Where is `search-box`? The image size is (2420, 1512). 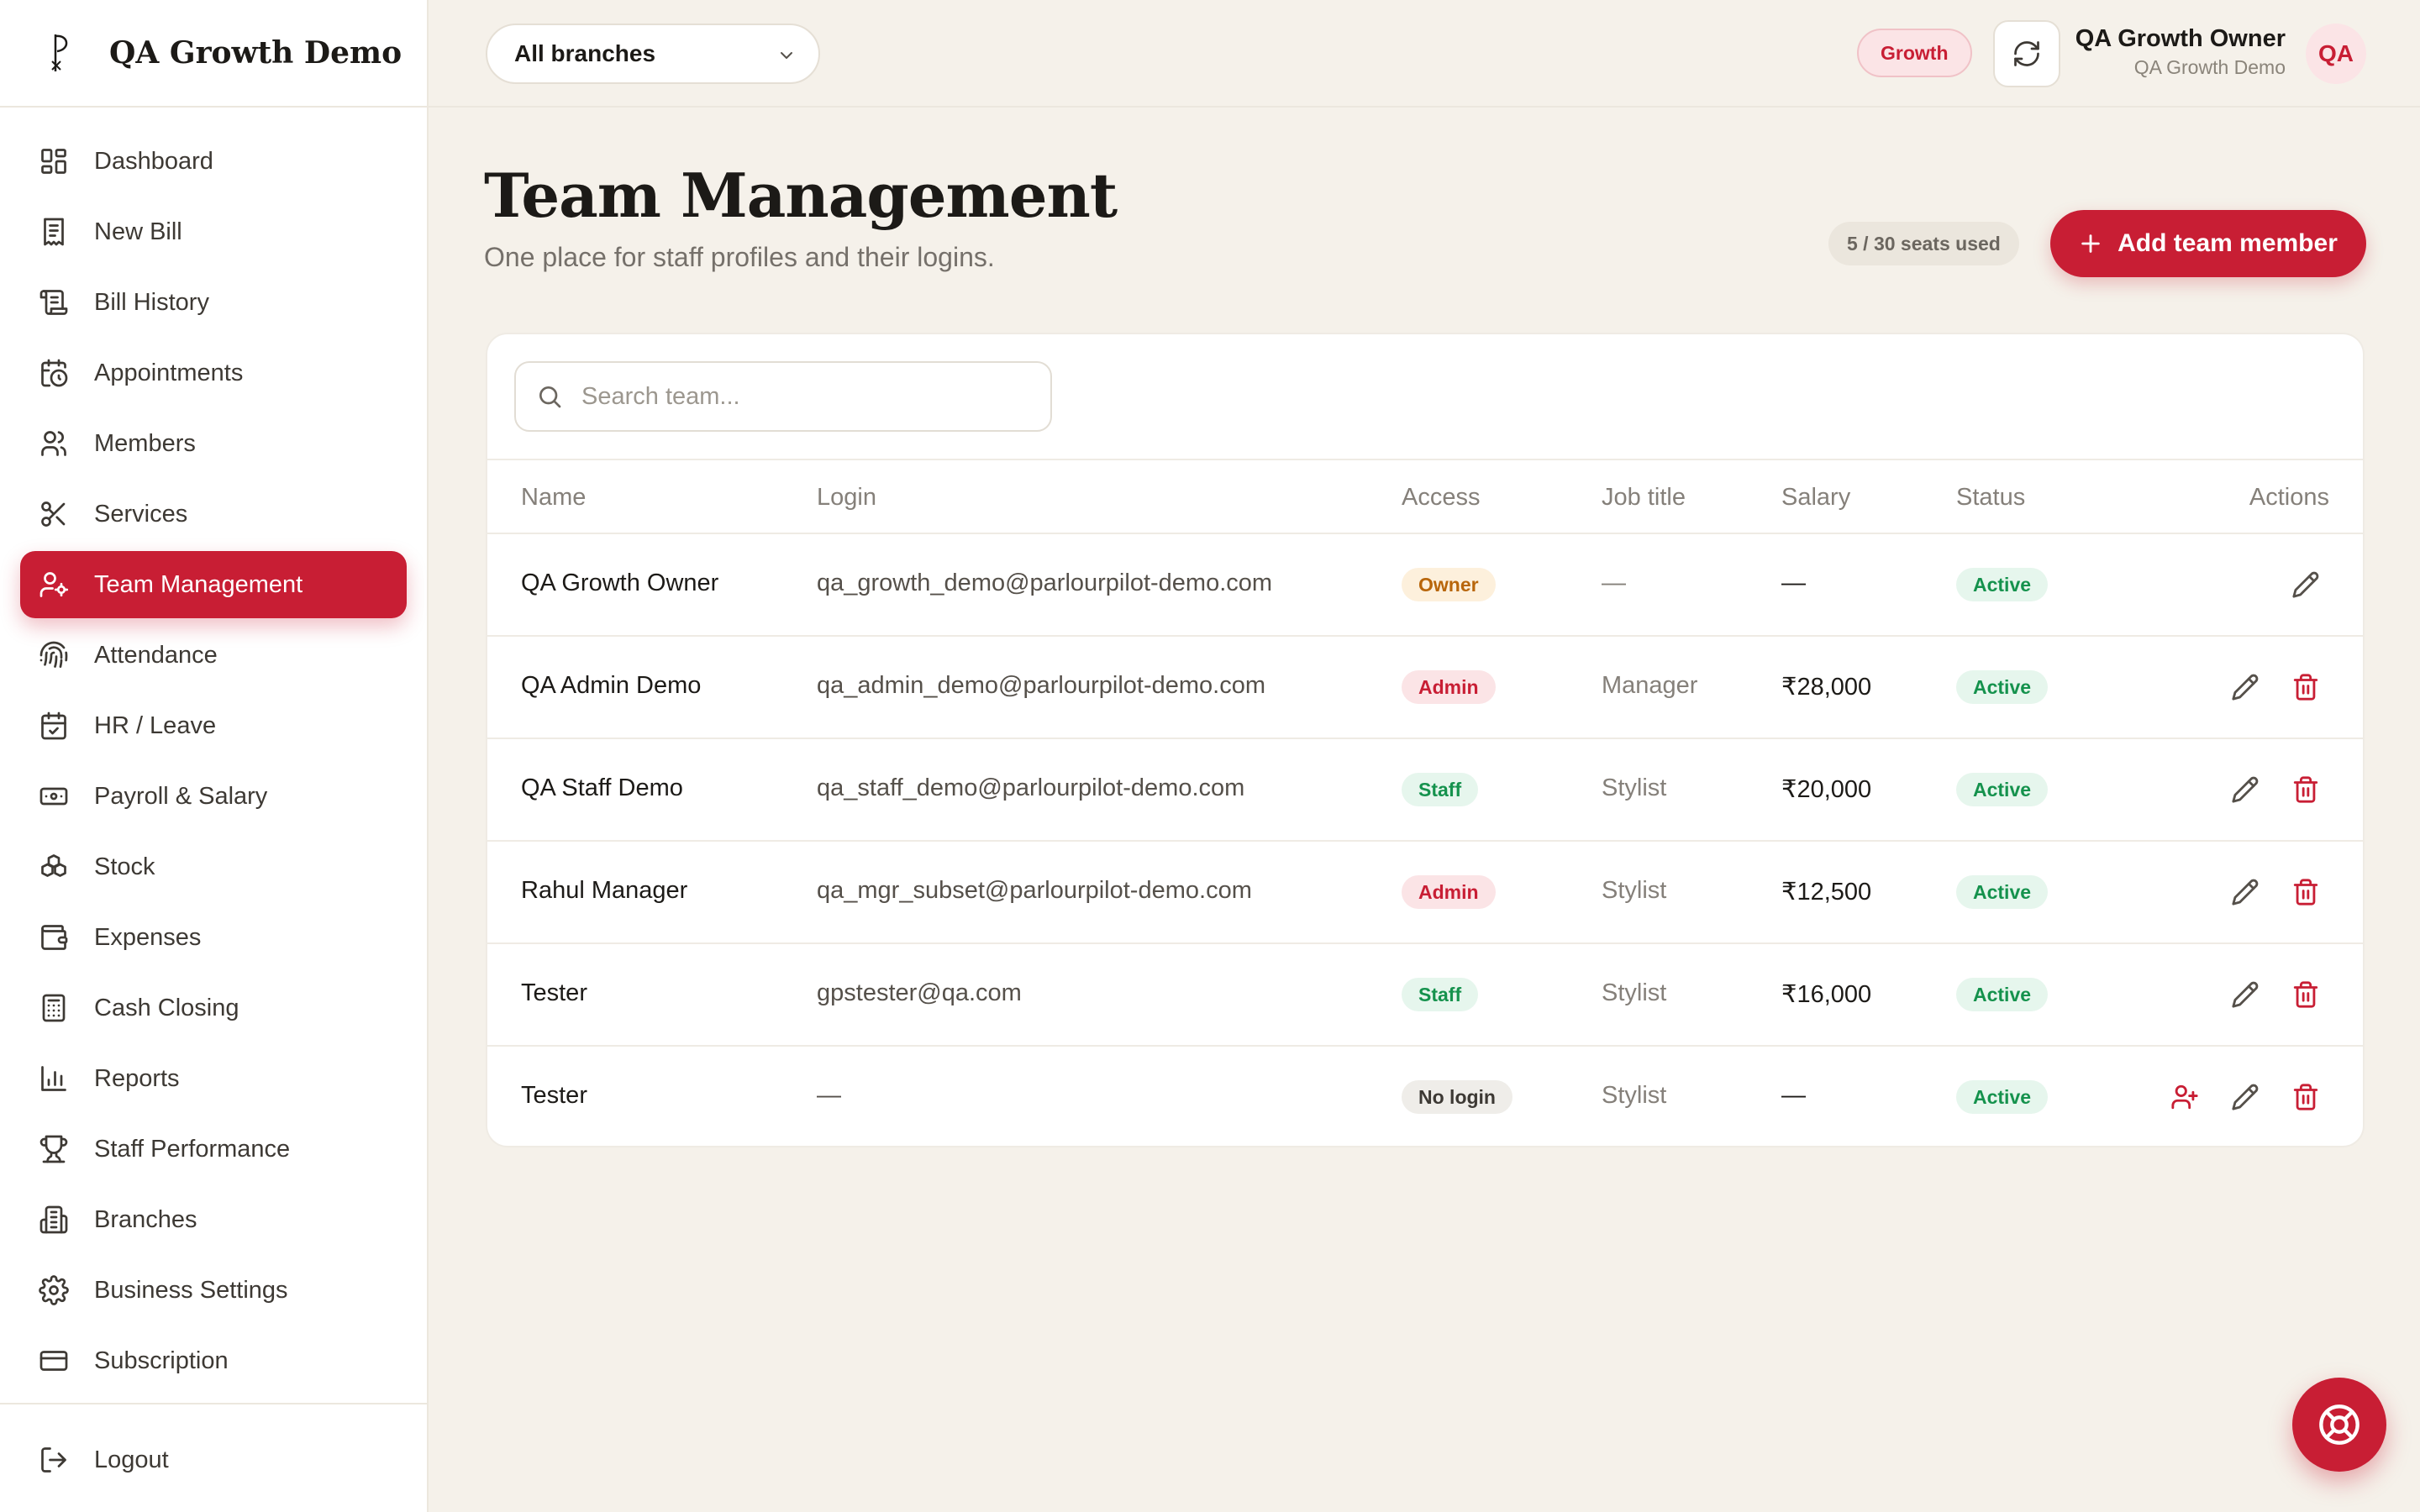
search-box is located at coordinates (783, 396).